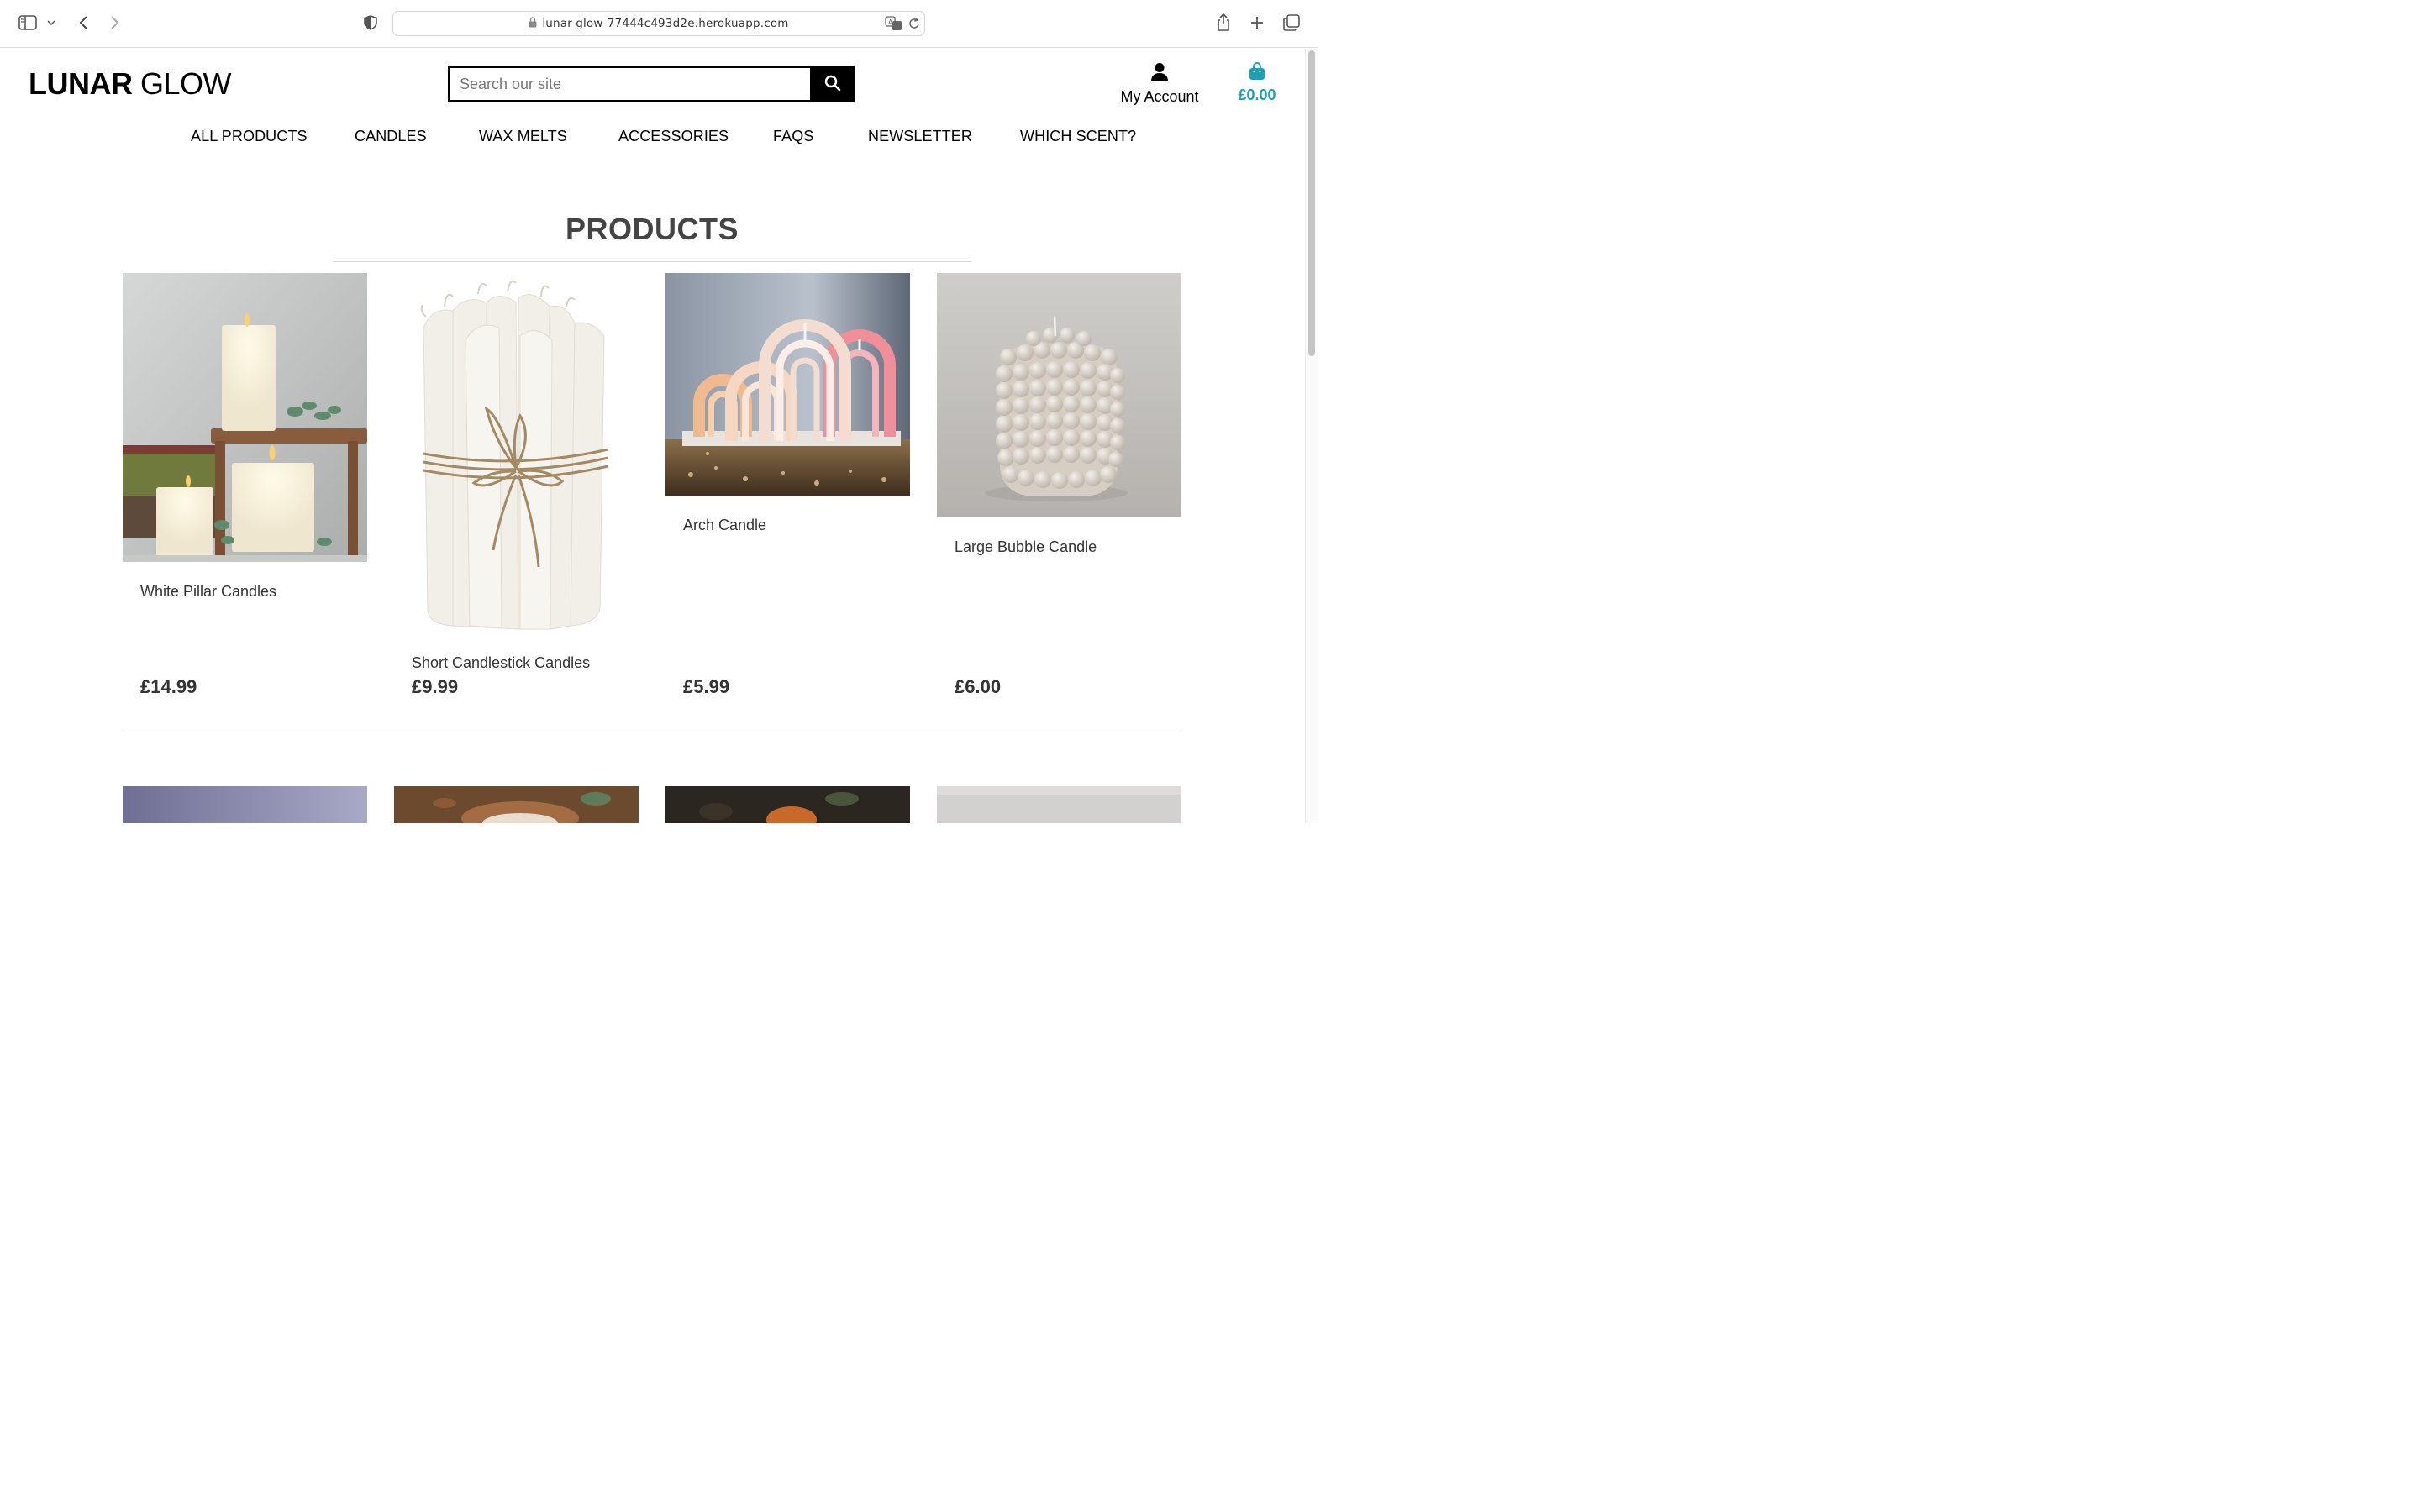  I want to click on search-icon, so click(832, 84).